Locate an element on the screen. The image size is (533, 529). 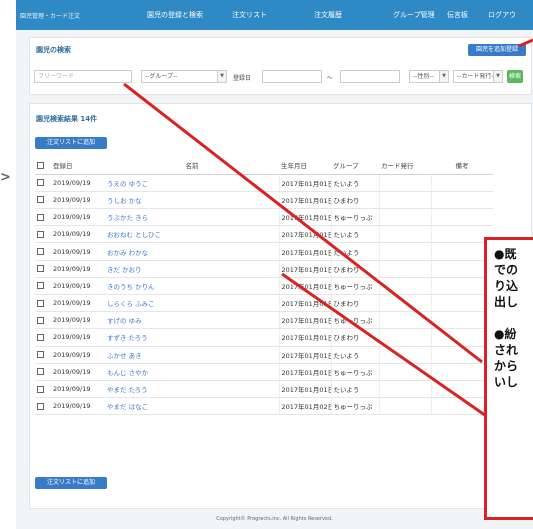
add-to-order-list-button-top: 注文リストに追加 is located at coordinates (71, 143).